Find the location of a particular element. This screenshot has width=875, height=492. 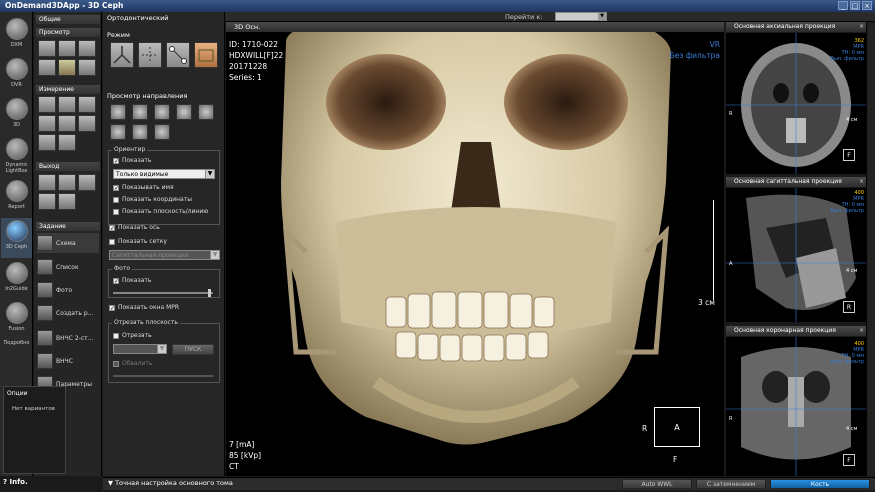

window-tool is located at coordinates (47, 67).